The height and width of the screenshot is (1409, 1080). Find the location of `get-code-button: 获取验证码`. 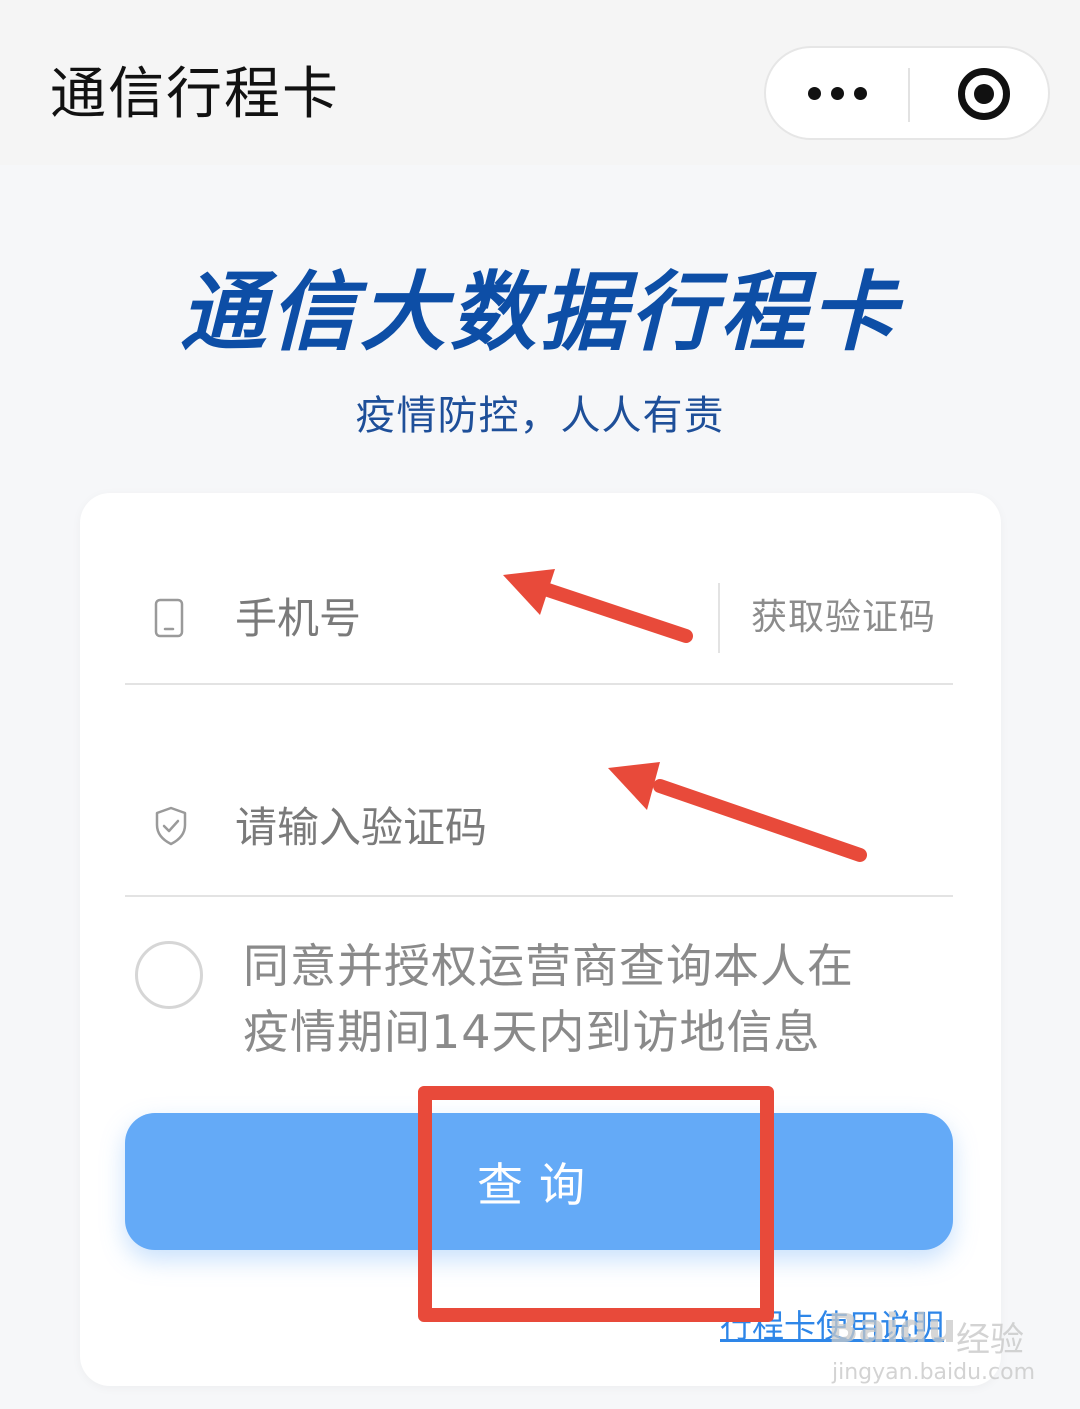

get-code-button: 获取验证码 is located at coordinates (843, 618).